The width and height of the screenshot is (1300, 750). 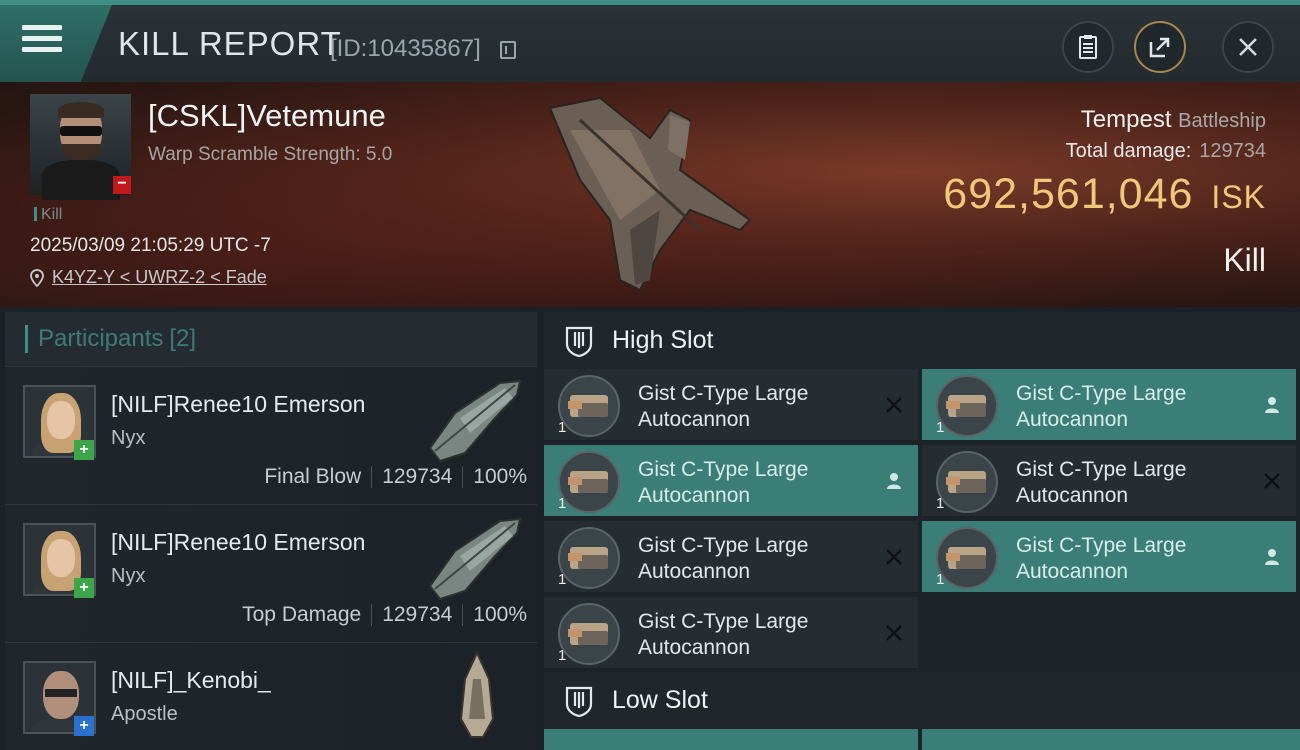 I want to click on share-button, so click(x=1160, y=47).